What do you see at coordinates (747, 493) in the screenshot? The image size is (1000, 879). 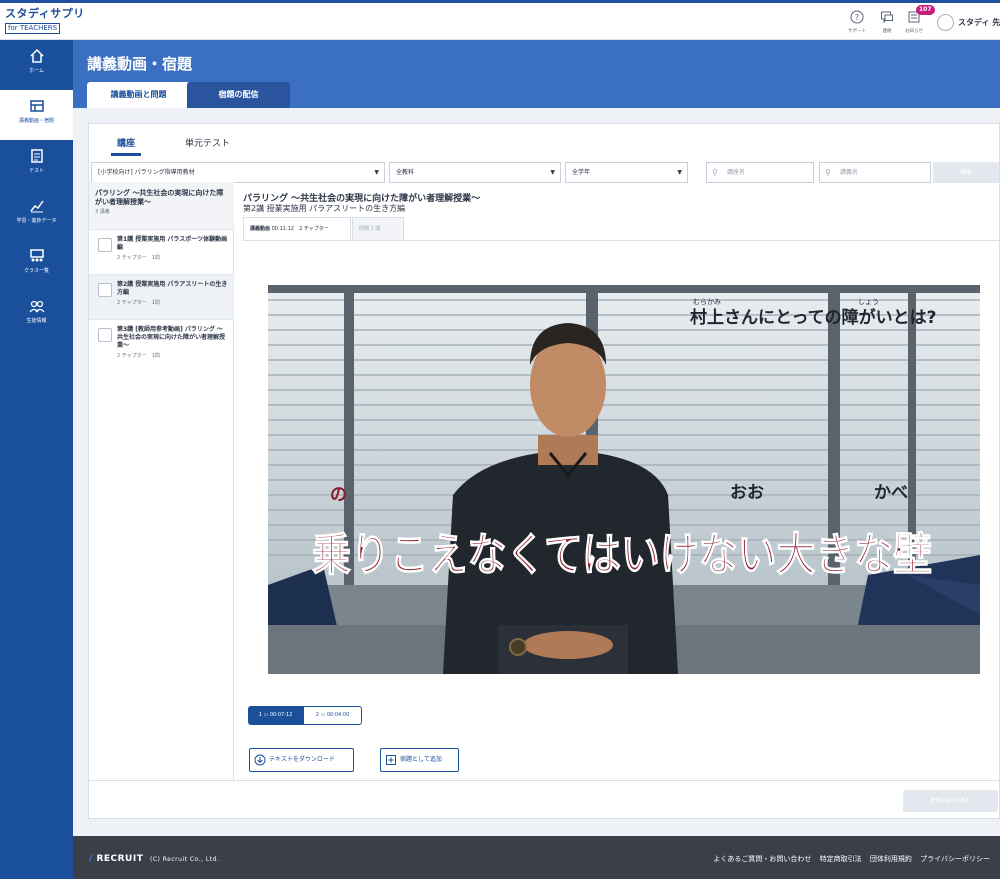 I see `caption-ruby: おお` at bounding box center [747, 493].